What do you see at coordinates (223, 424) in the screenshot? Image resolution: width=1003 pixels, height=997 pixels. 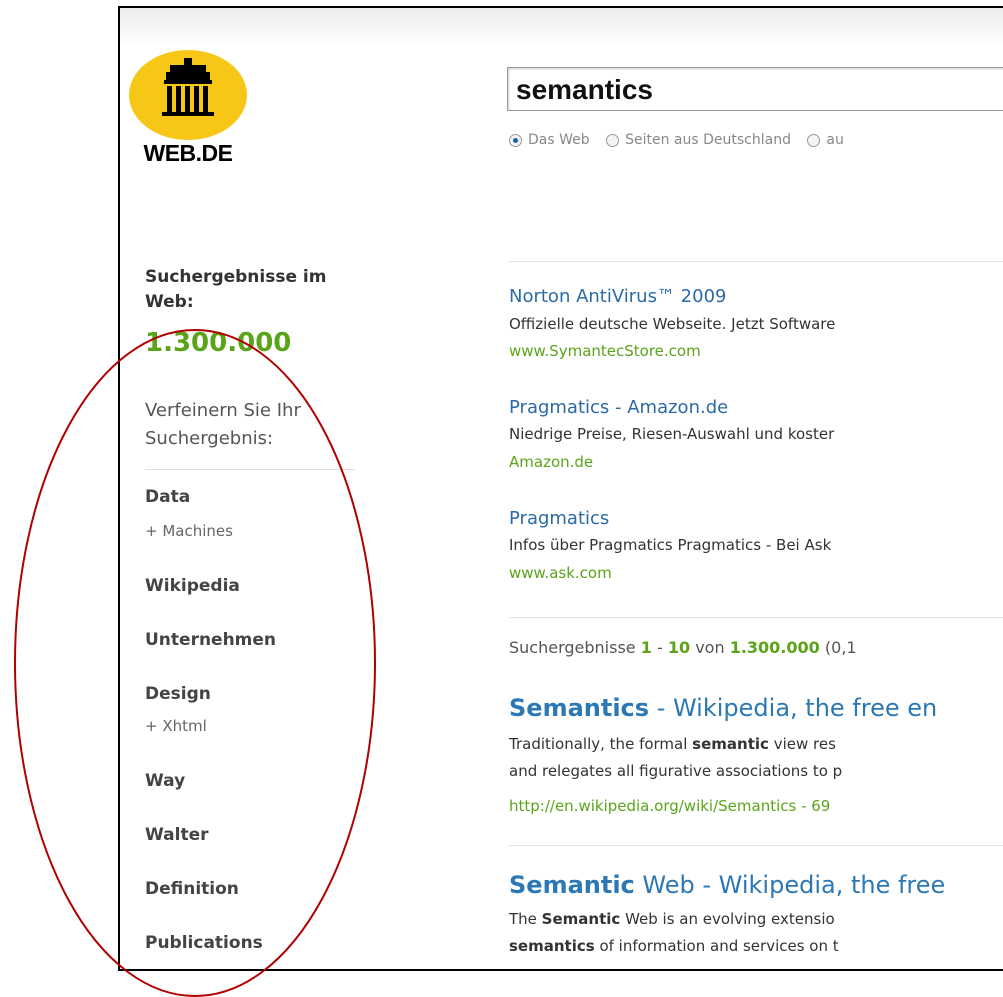 I see `refine-label: Verfeinern Sie Ihr Suchergebnis:` at bounding box center [223, 424].